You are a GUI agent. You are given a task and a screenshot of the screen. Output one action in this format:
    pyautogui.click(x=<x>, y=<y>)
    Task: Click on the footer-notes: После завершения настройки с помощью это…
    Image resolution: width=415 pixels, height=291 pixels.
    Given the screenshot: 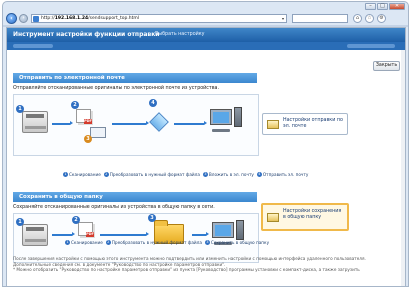 What is the action you would take?
    pyautogui.click(x=207, y=264)
    